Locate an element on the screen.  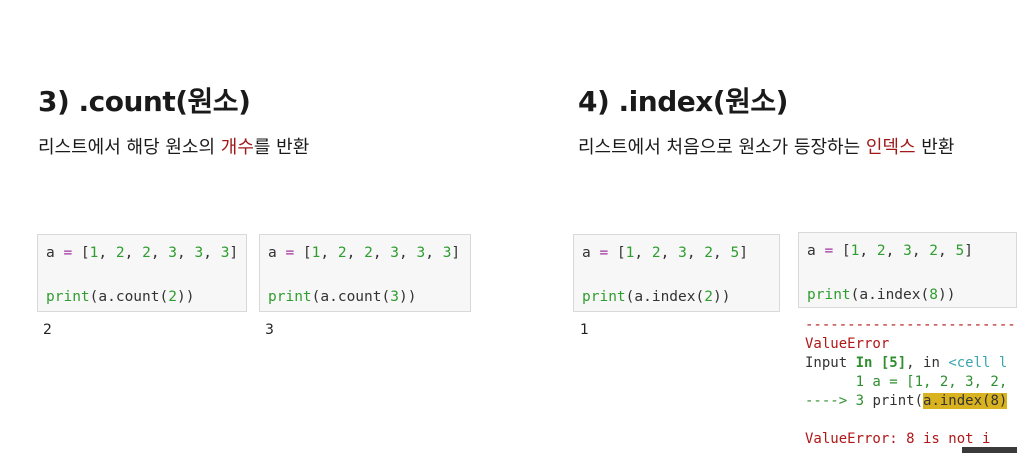
index-desc-suffix: 반환 is located at coordinates (935, 147).